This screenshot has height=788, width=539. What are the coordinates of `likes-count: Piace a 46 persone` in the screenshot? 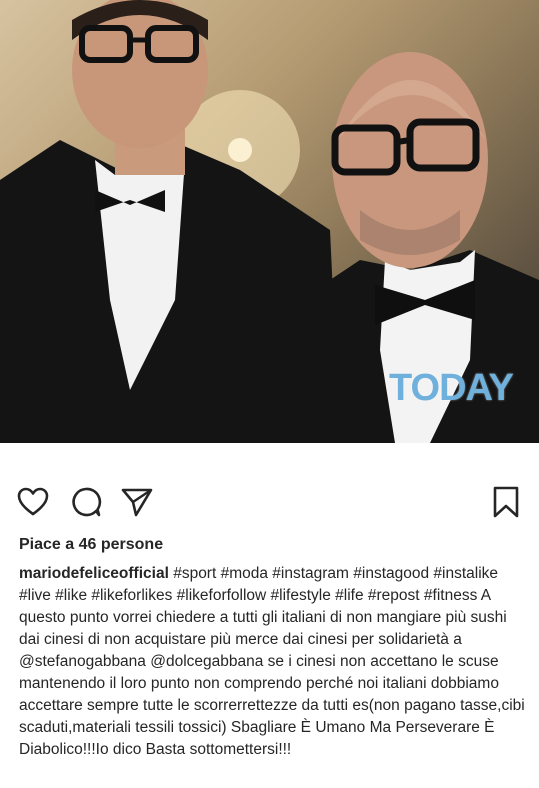 It's located at (91, 545).